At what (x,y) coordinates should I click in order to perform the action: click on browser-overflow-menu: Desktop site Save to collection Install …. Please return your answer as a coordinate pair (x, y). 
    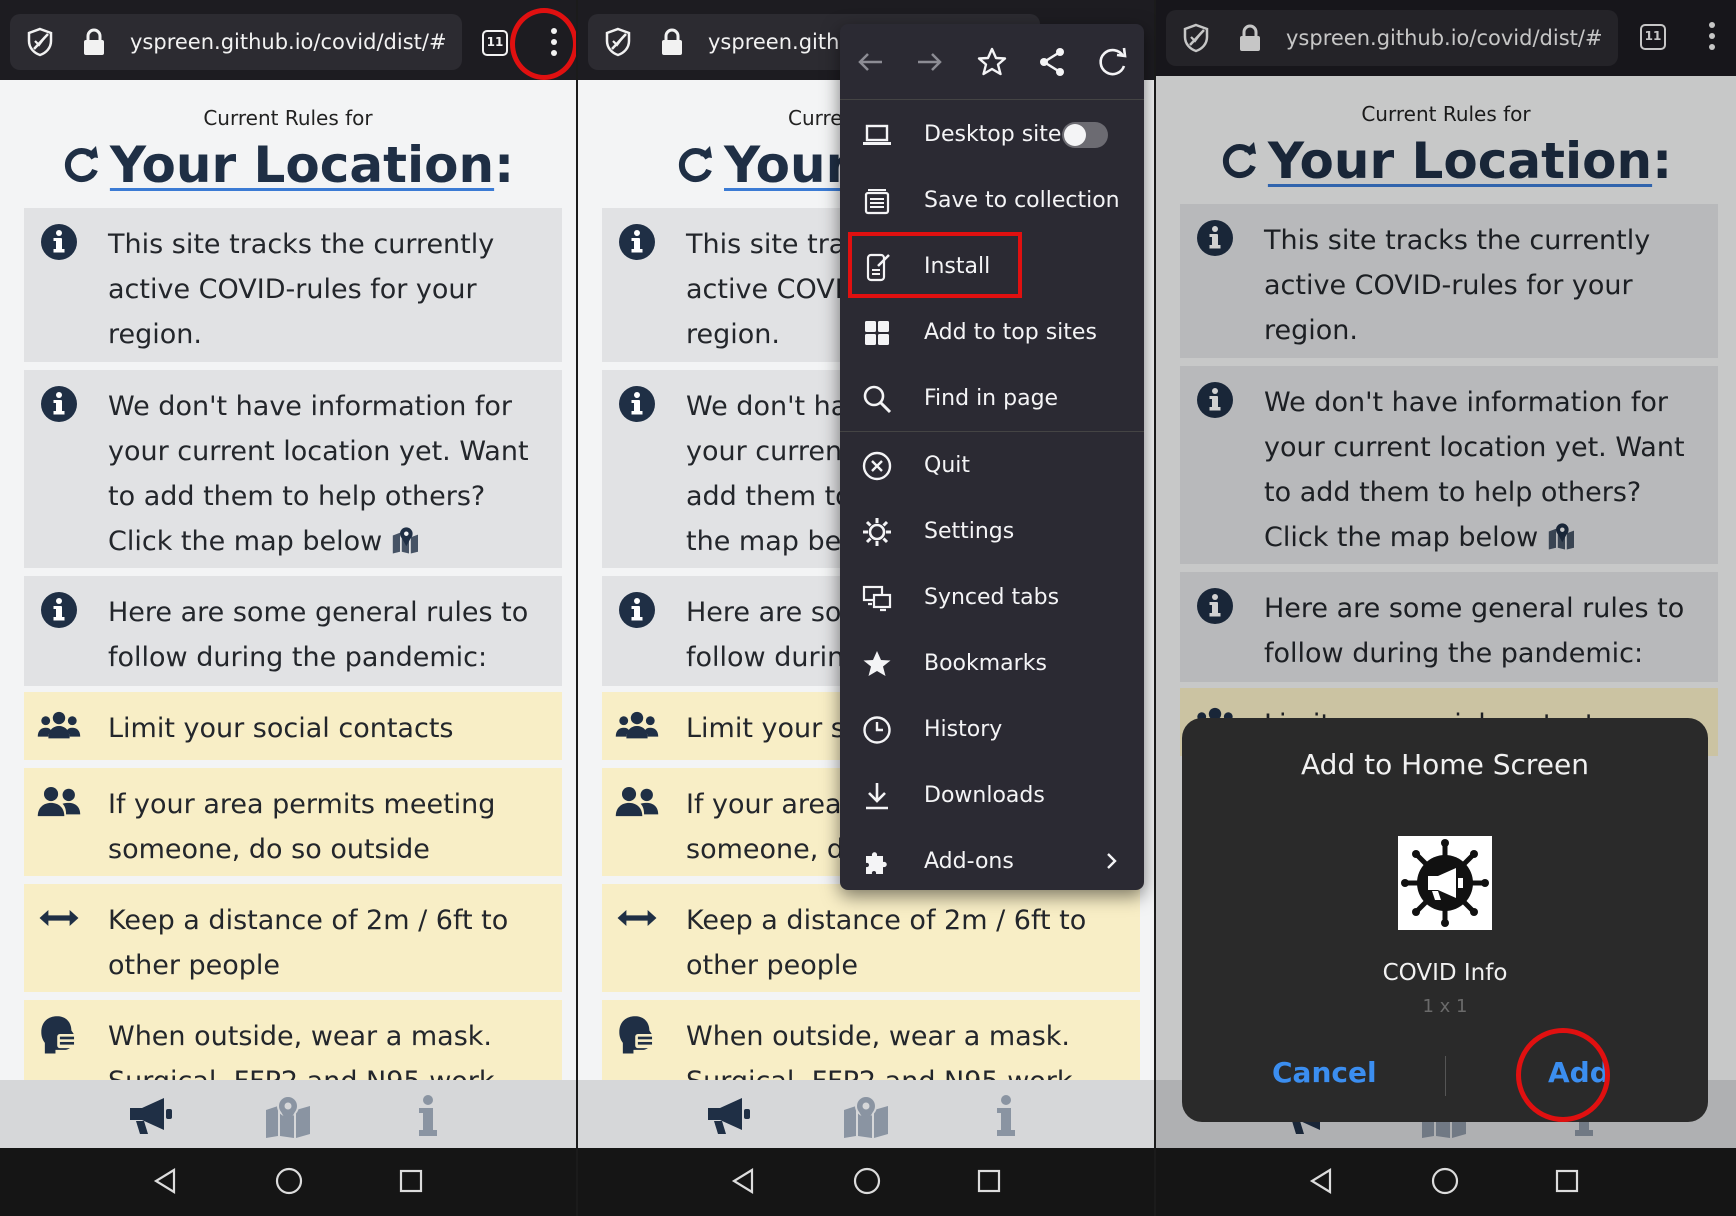
    Looking at the image, I should click on (992, 457).